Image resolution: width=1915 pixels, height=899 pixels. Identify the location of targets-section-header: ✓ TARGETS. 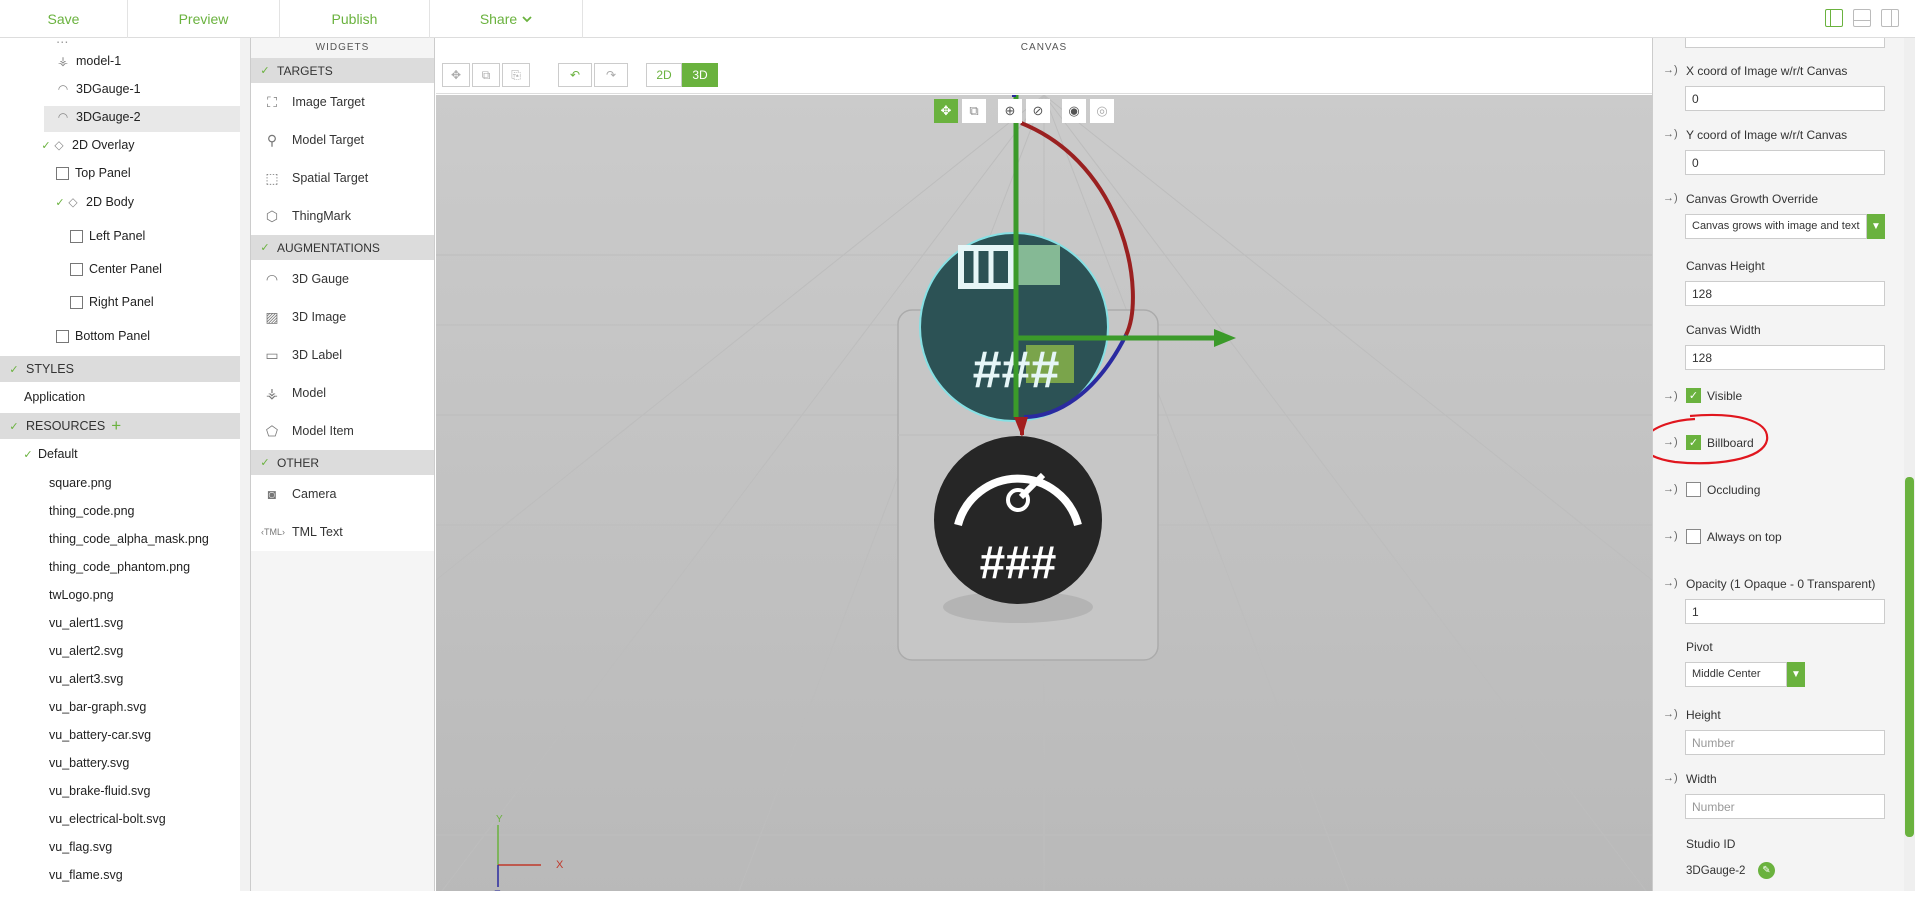
(342, 70).